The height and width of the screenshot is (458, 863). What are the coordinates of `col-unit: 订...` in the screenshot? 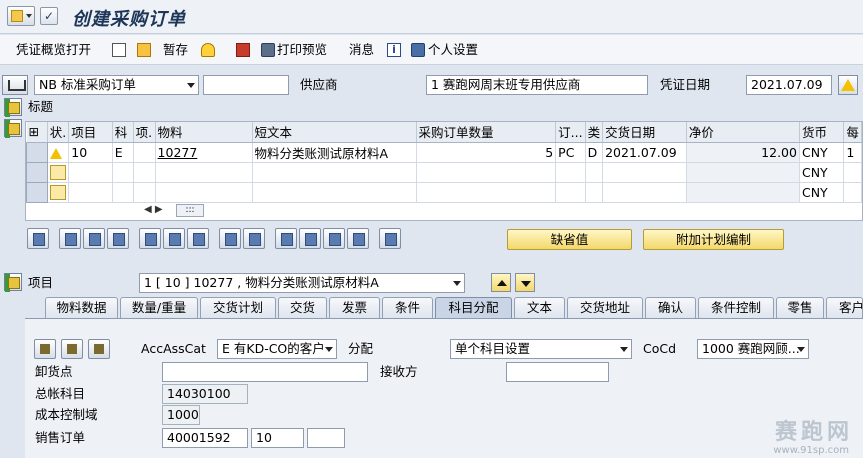 It's located at (570, 132).